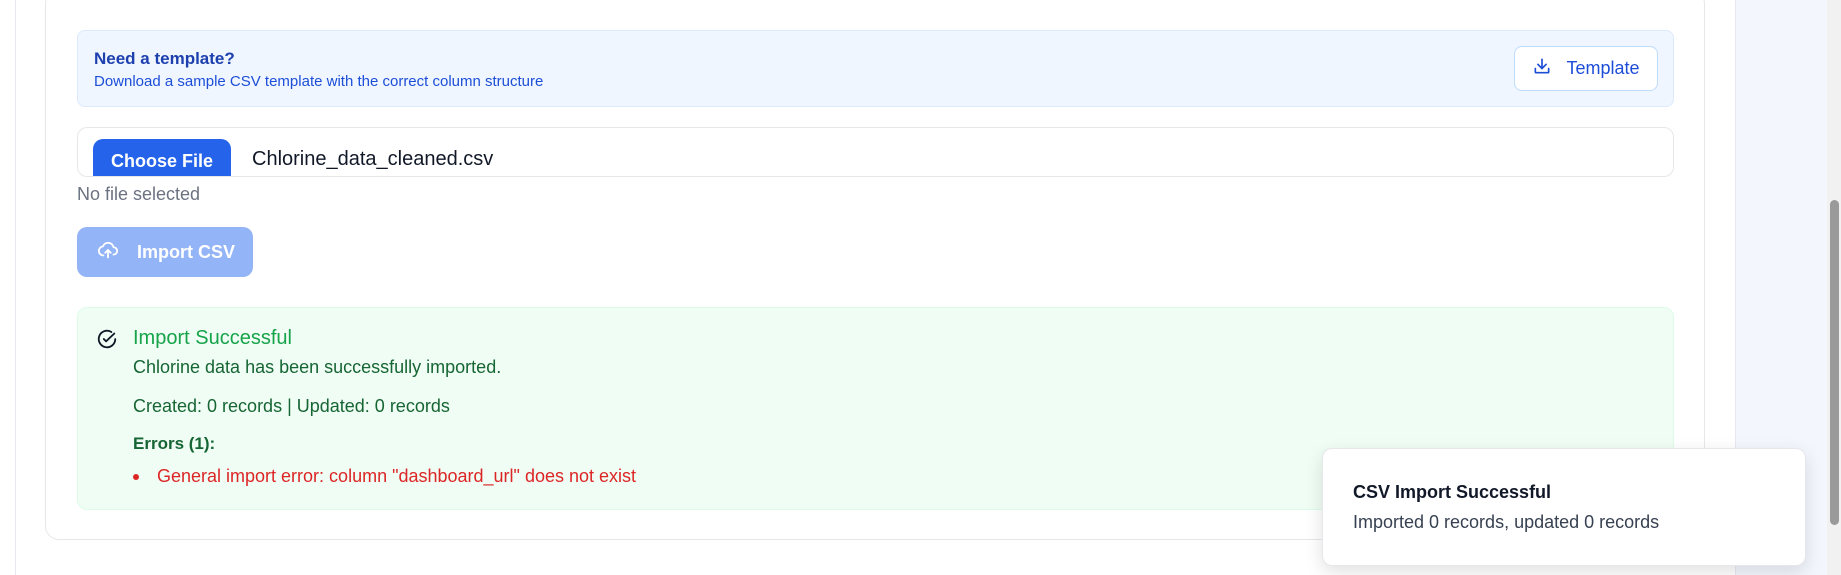 Image resolution: width=1841 pixels, height=575 pixels. Describe the element at coordinates (1603, 68) in the screenshot. I see `template-button-label: Template` at that location.